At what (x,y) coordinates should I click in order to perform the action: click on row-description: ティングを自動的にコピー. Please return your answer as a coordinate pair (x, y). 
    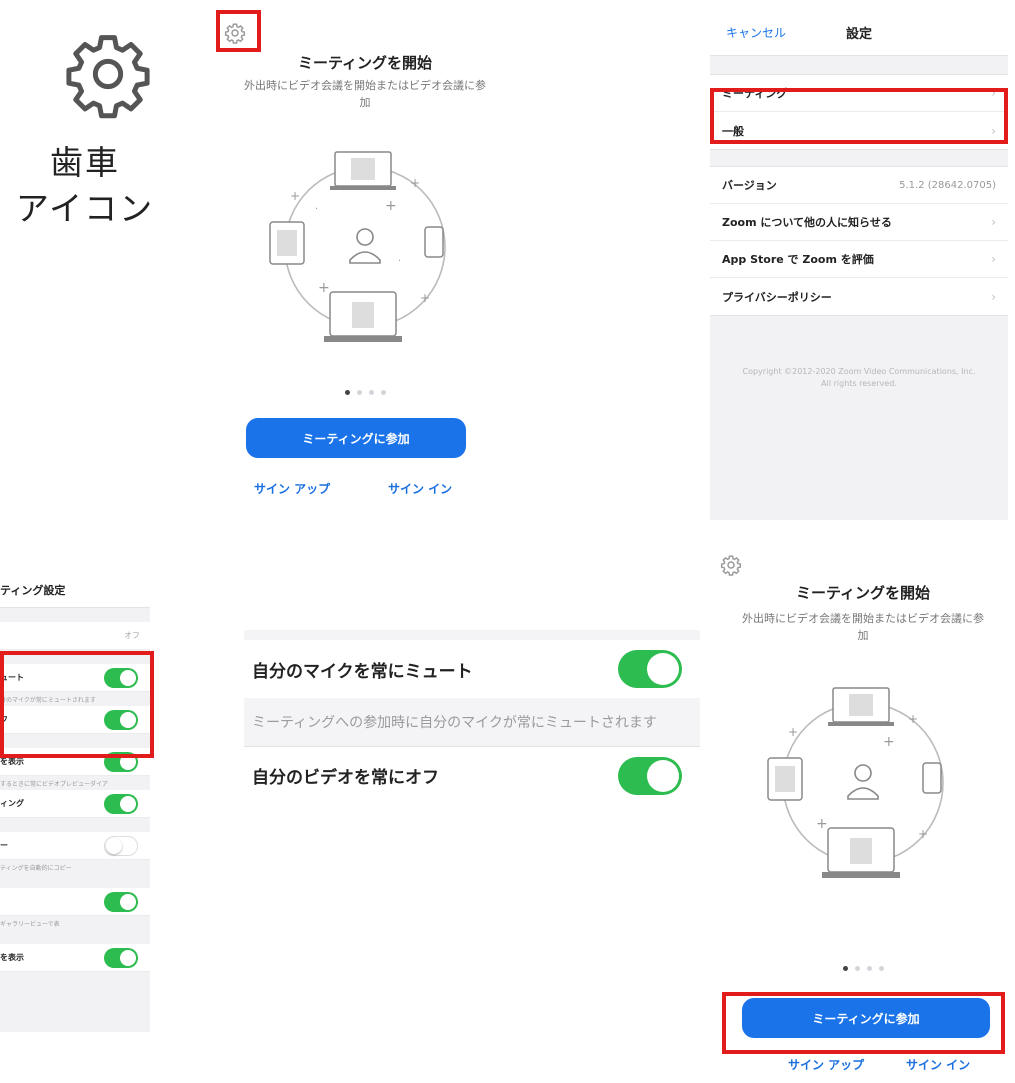
    Looking at the image, I should click on (75, 867).